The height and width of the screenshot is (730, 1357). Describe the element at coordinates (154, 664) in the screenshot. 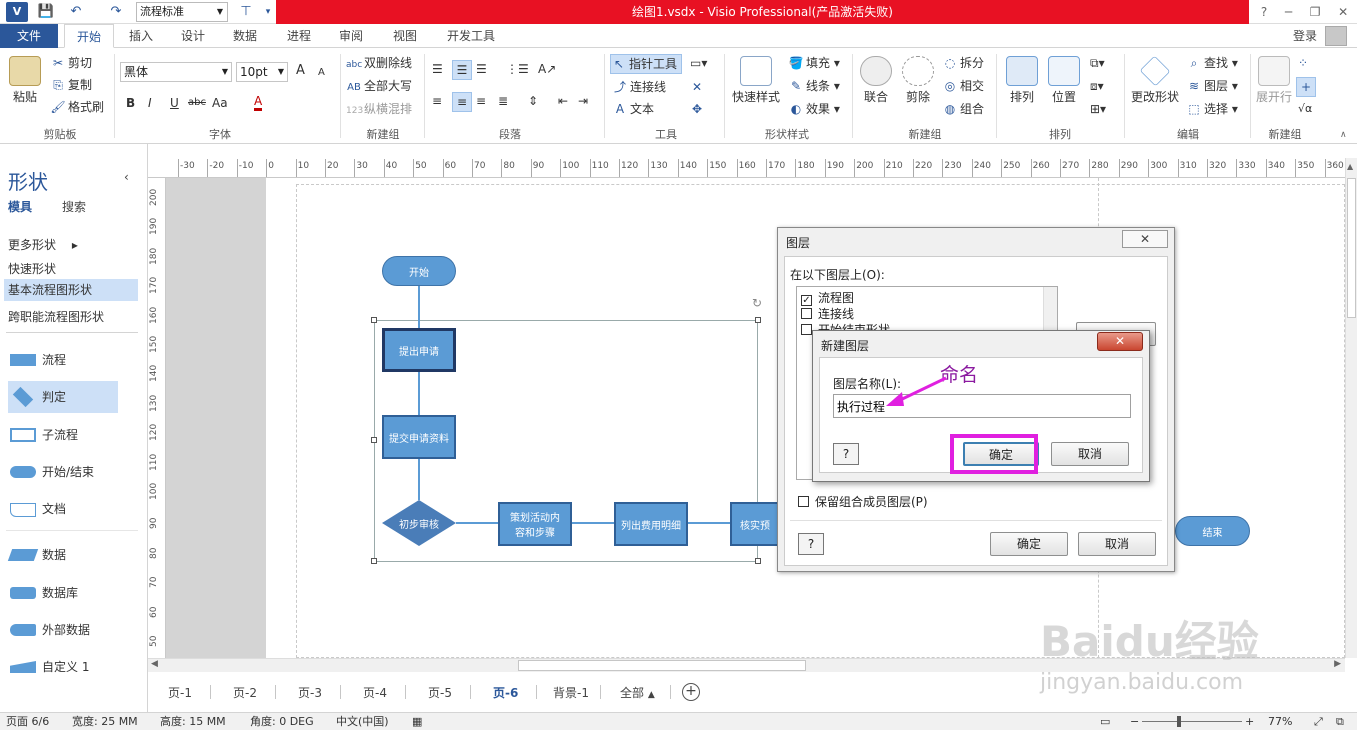

I see `scroll-left-icon: ◀` at that location.